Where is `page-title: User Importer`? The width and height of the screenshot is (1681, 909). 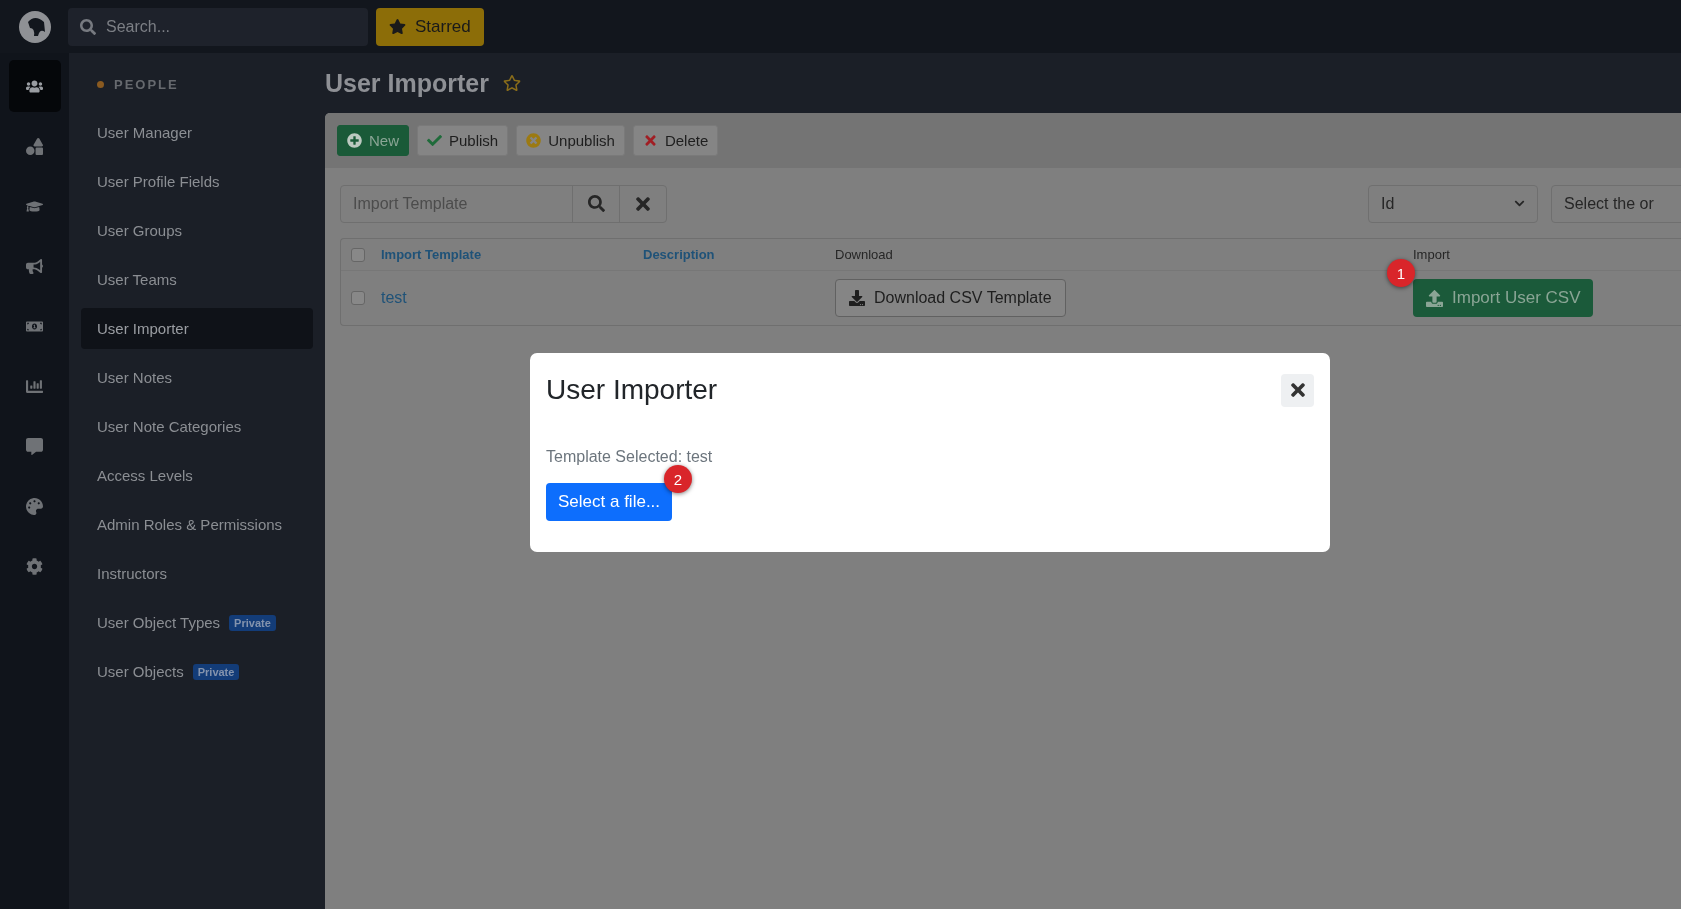 page-title: User Importer is located at coordinates (407, 83).